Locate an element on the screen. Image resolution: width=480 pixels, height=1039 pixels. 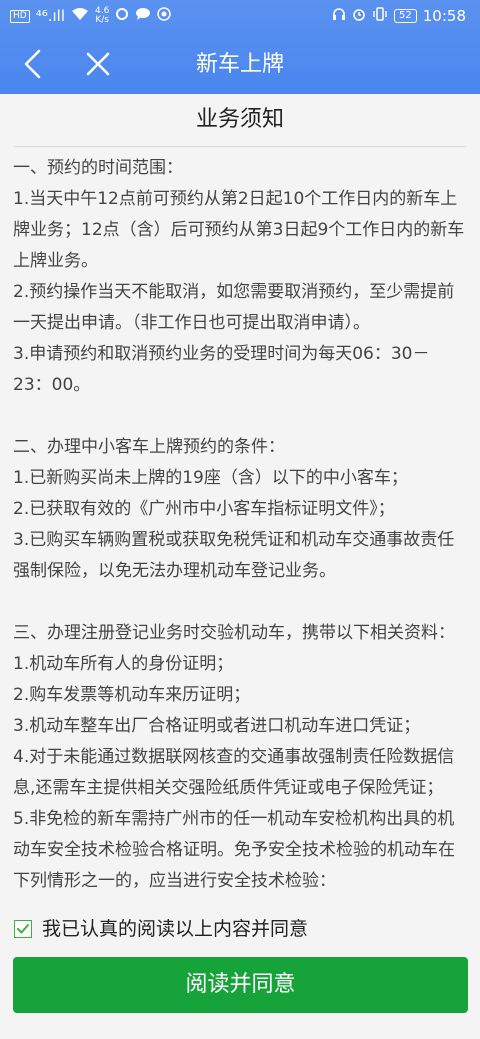
agree-checkbox is located at coordinates (23, 929).